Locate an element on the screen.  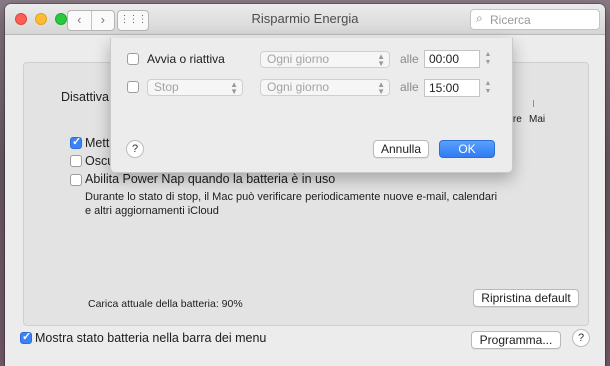
tick-label-never: Mai is located at coordinates (537, 119).